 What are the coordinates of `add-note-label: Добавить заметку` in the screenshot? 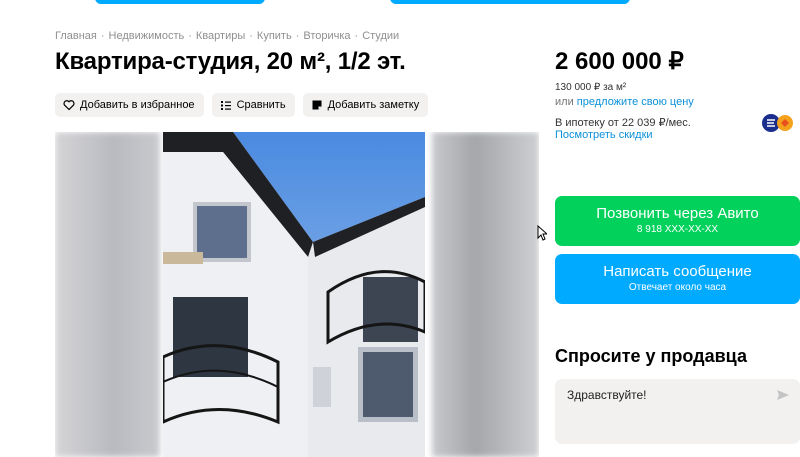 It's located at (373, 105).